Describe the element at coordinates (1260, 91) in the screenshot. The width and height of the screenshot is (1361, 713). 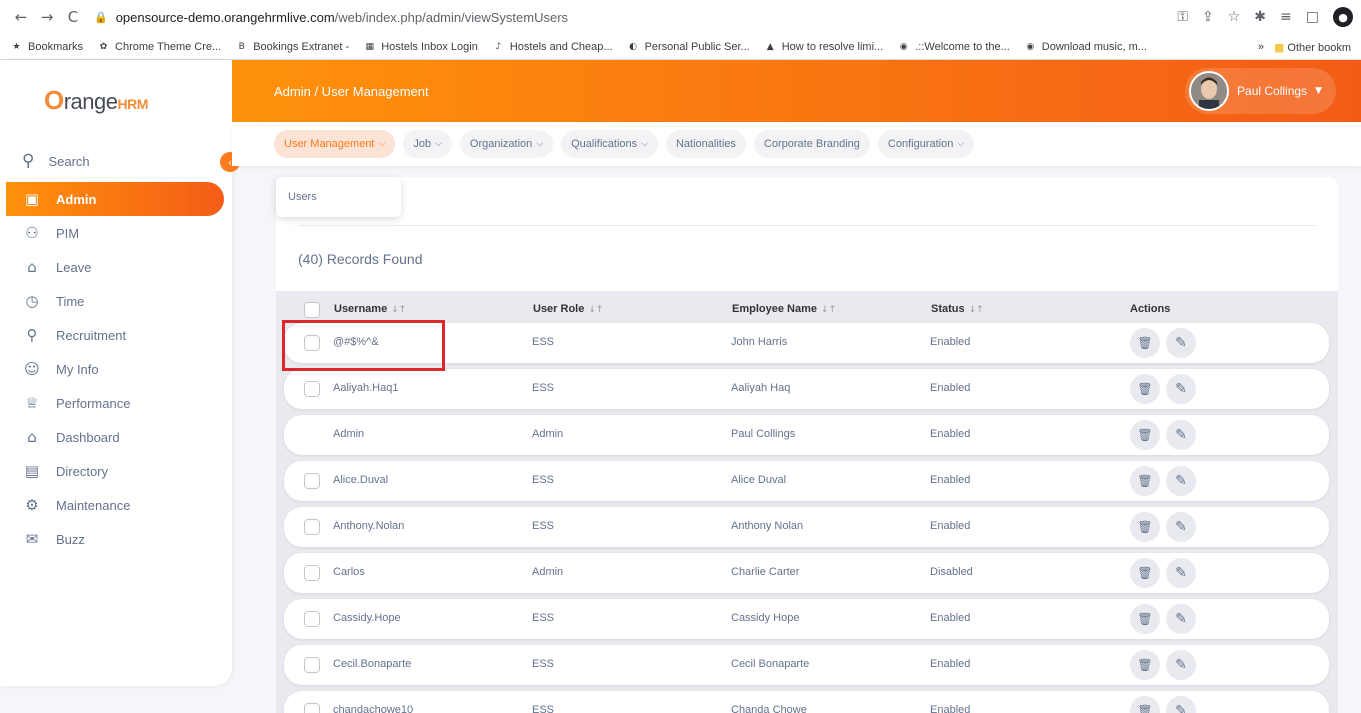
I see `user-menu: Paul Collings ▼` at that location.